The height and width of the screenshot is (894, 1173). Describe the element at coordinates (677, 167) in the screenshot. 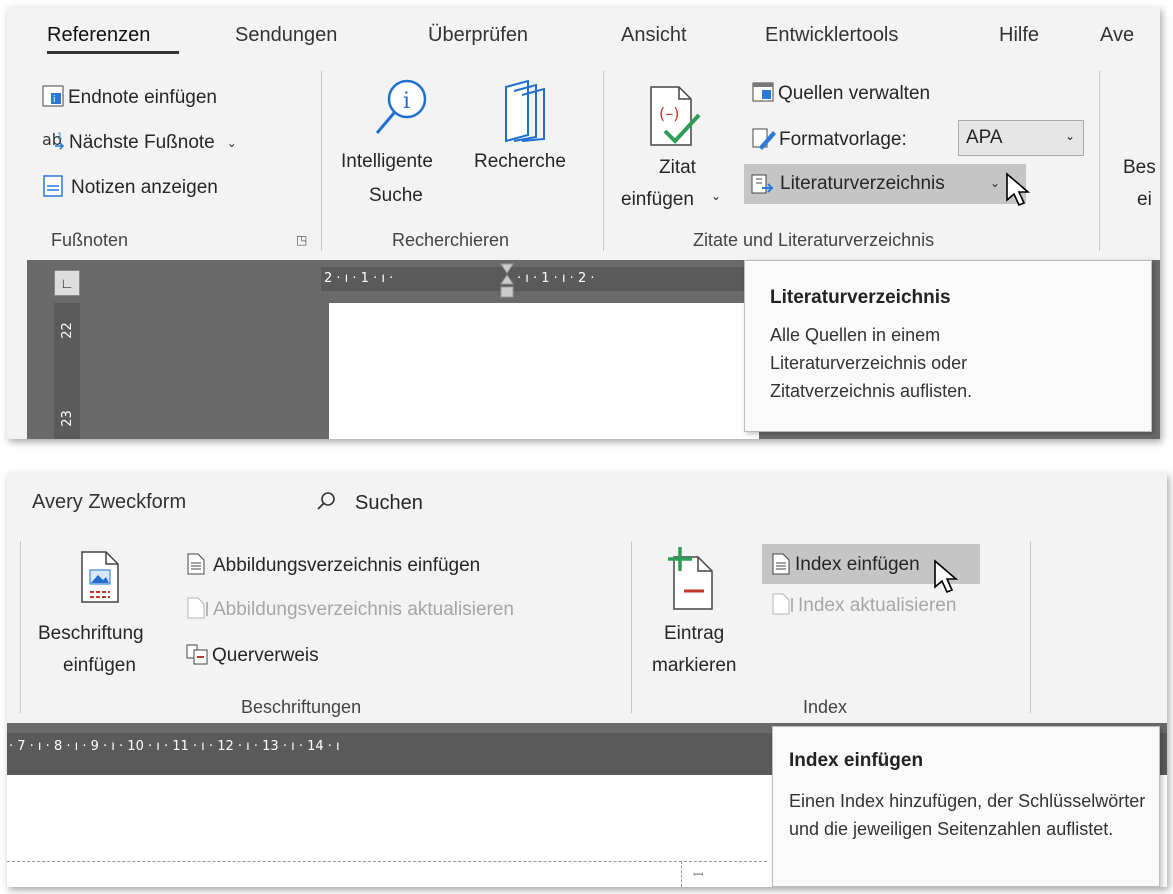

I see `zitat-label: Zitat` at that location.